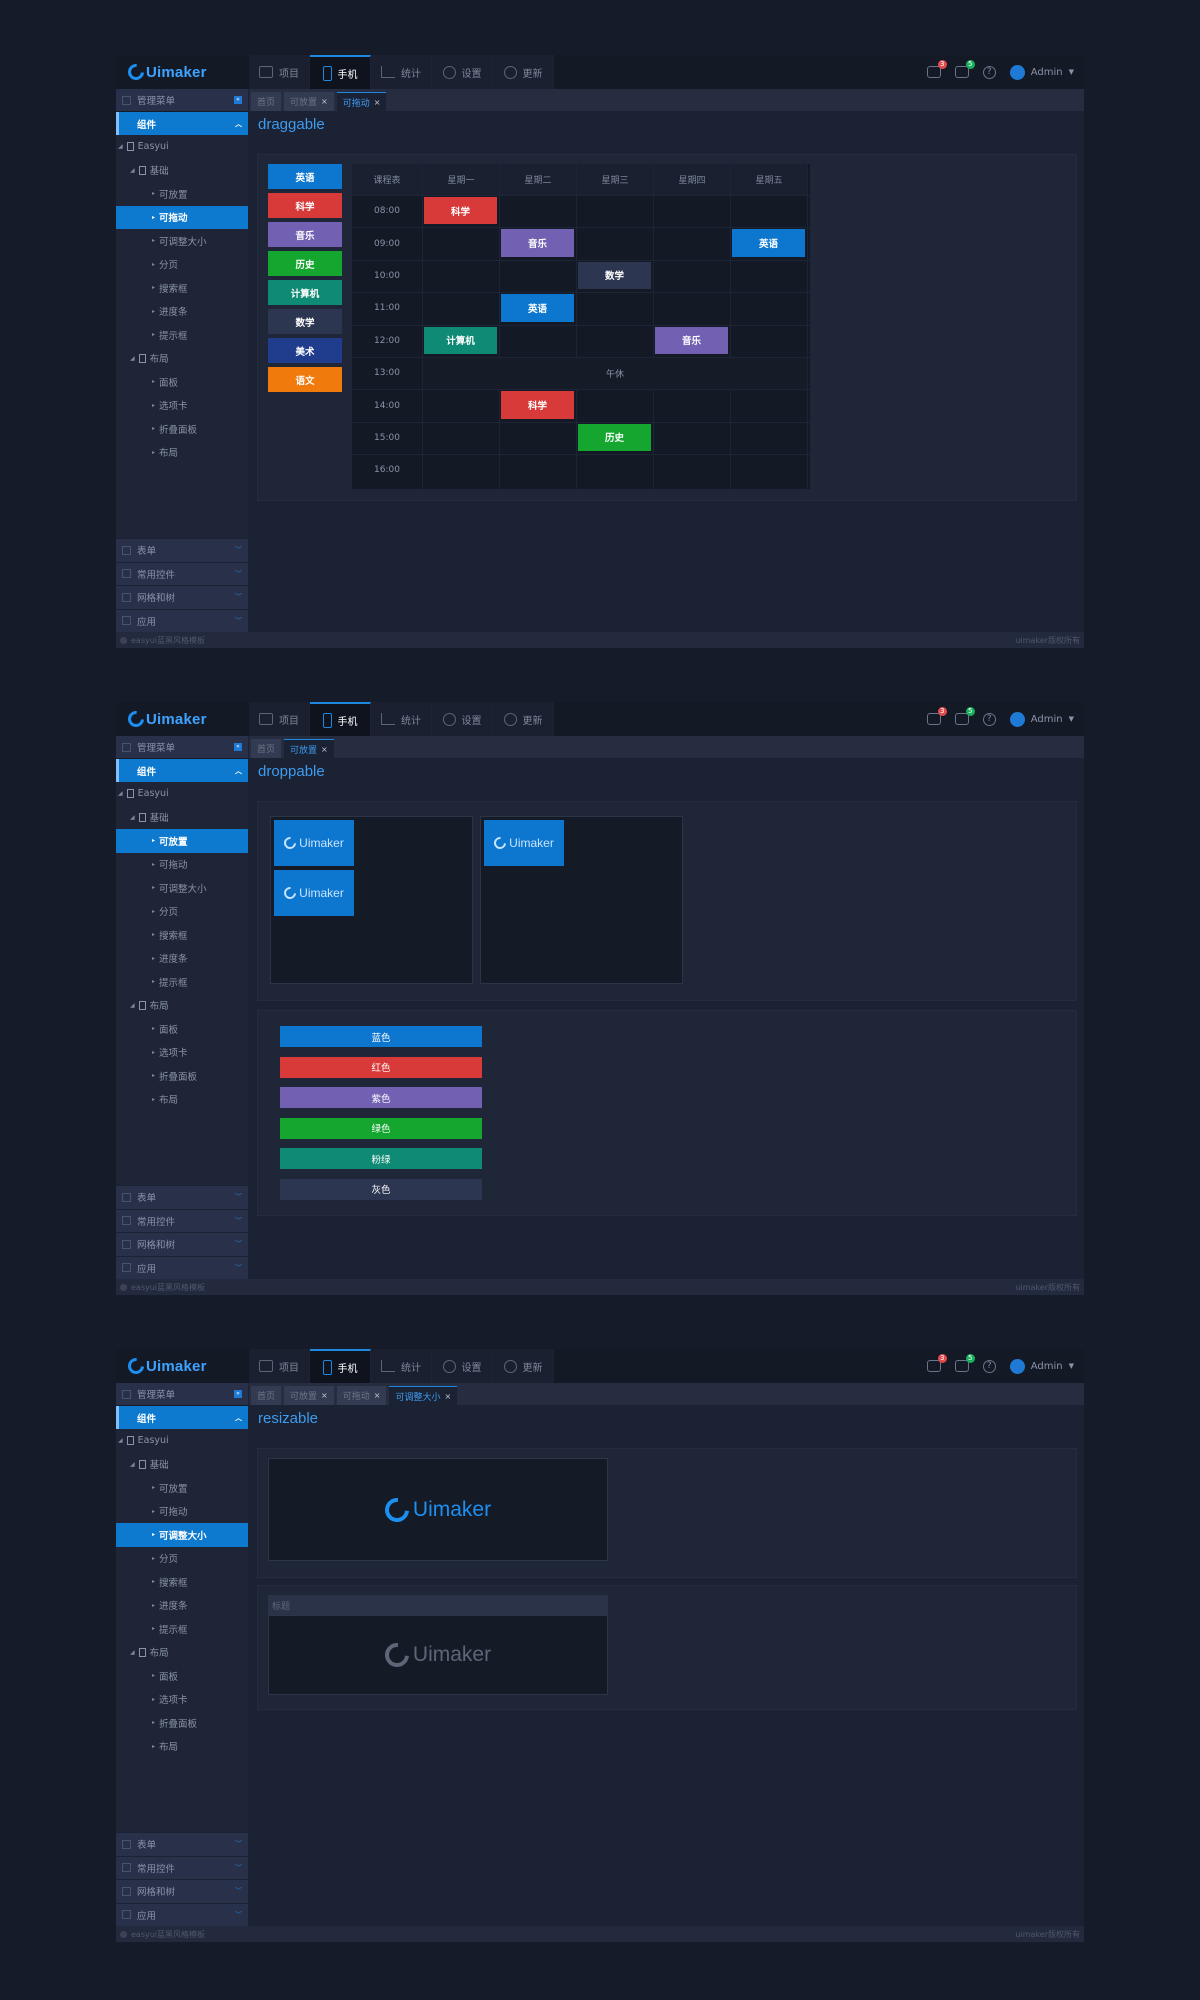 The height and width of the screenshot is (2000, 1200). Describe the element at coordinates (438, 1605) in the screenshot. I see `panel-header: 标题` at that location.